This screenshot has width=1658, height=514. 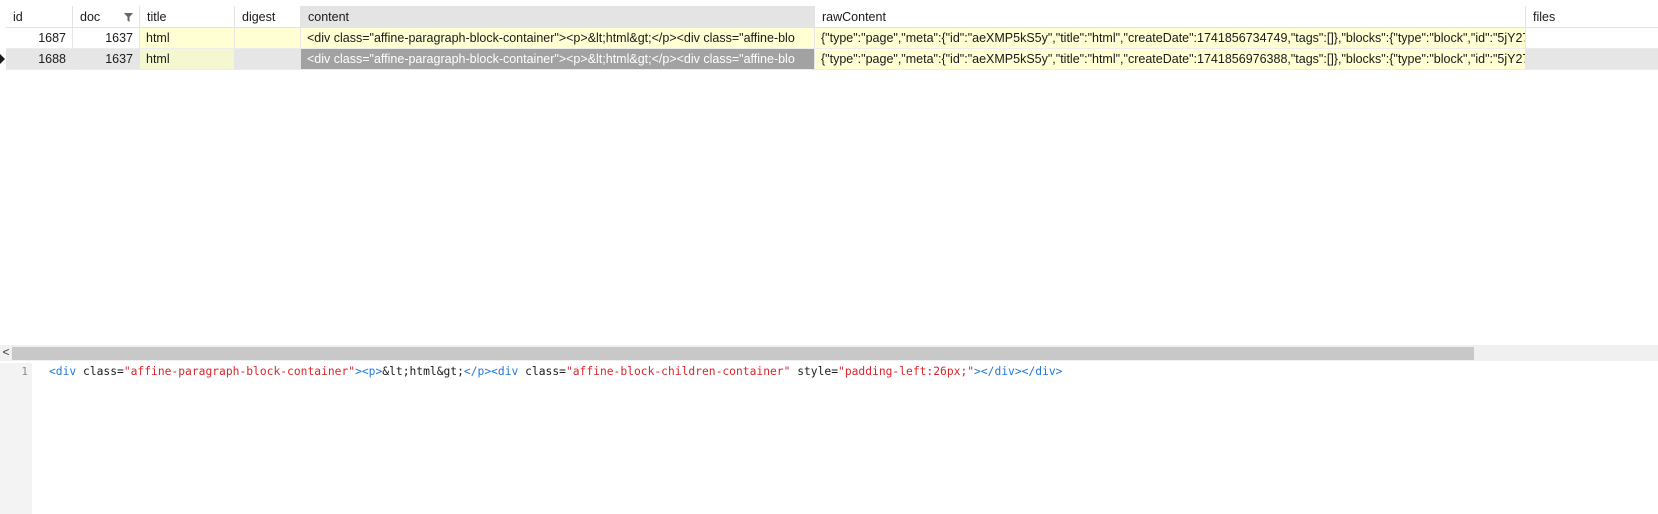 I want to click on column-header-title: title, so click(x=187, y=17).